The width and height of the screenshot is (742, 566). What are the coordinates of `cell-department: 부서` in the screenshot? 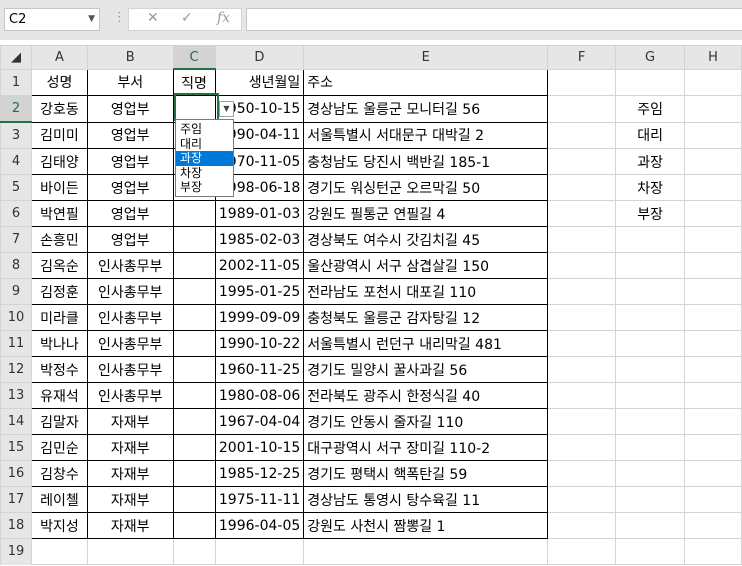 It's located at (130, 82).